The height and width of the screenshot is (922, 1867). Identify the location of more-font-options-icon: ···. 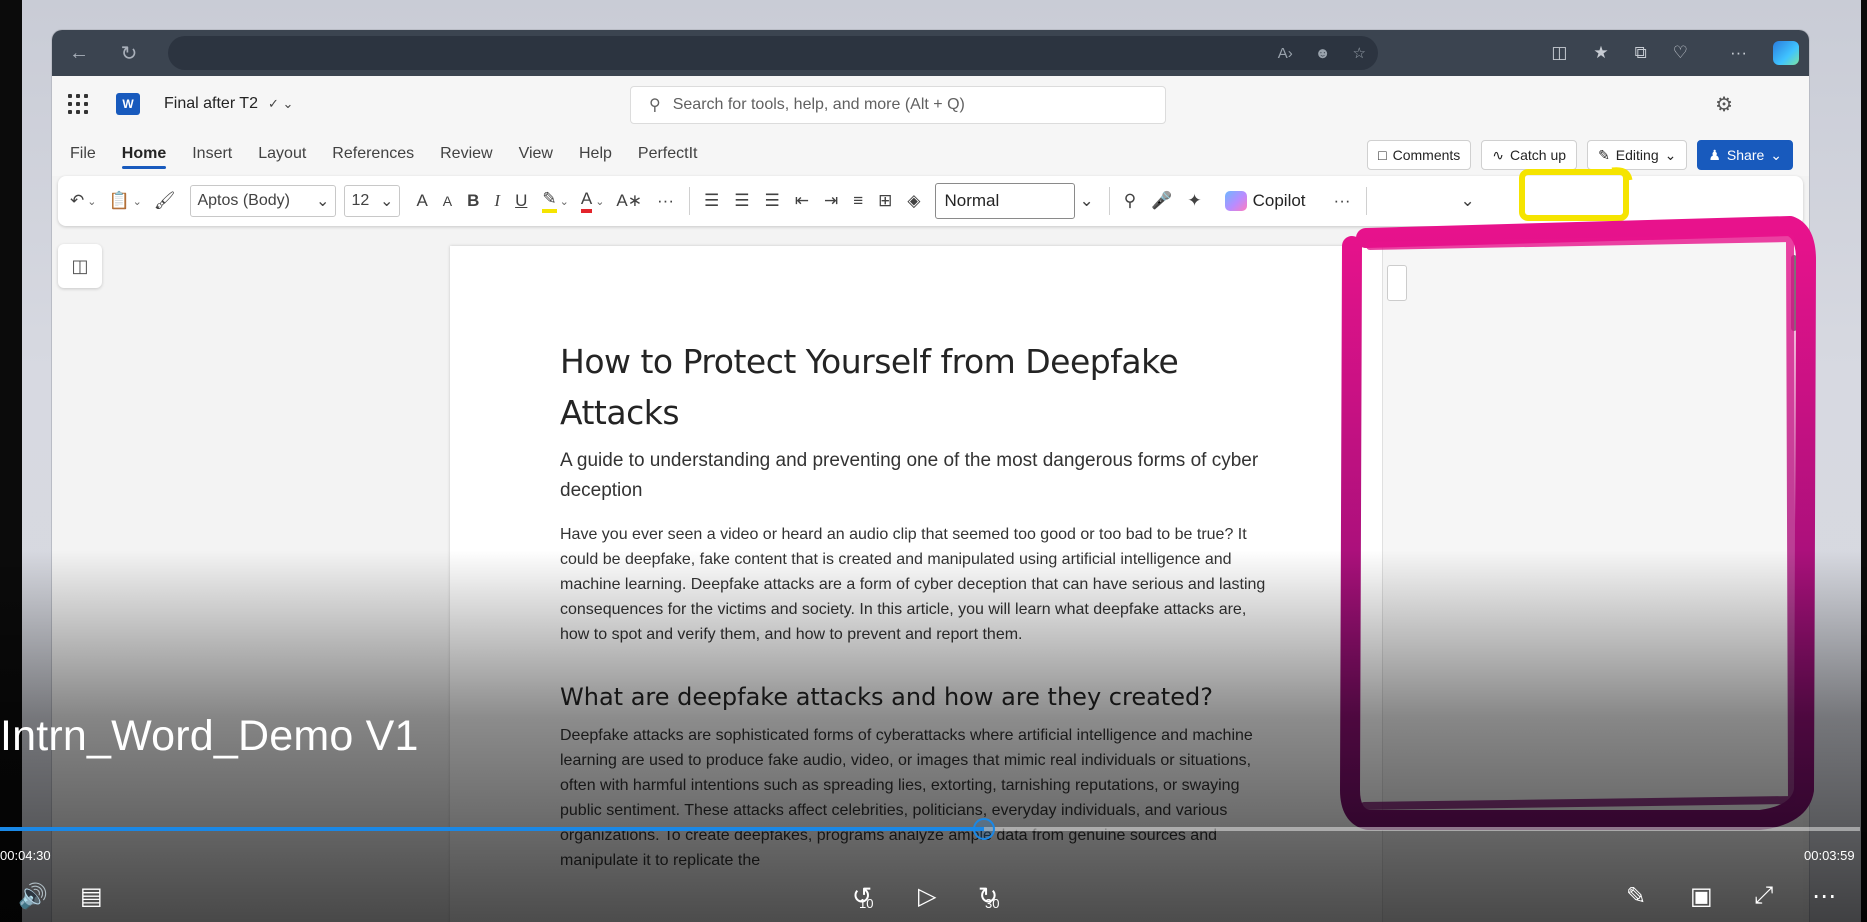
(665, 201).